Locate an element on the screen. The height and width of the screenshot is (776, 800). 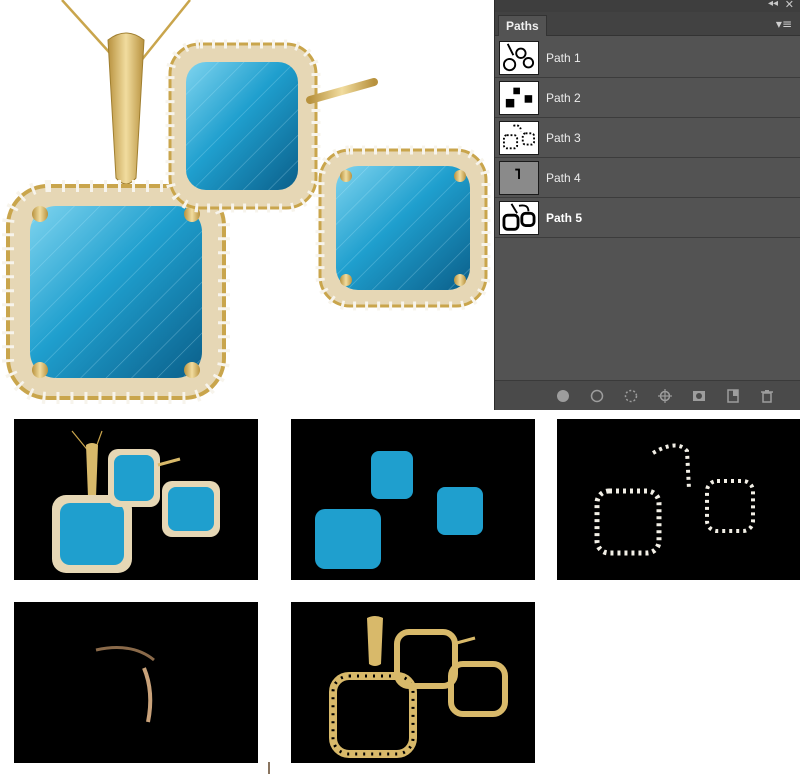
trash-icon is located at coordinates (767, 396).